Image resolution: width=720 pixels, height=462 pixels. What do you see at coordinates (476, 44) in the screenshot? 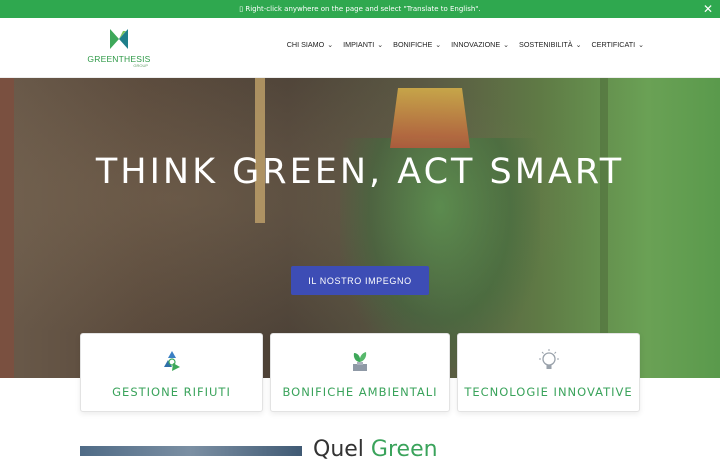
I see `nav-item-label: INNOVAZIONE` at bounding box center [476, 44].